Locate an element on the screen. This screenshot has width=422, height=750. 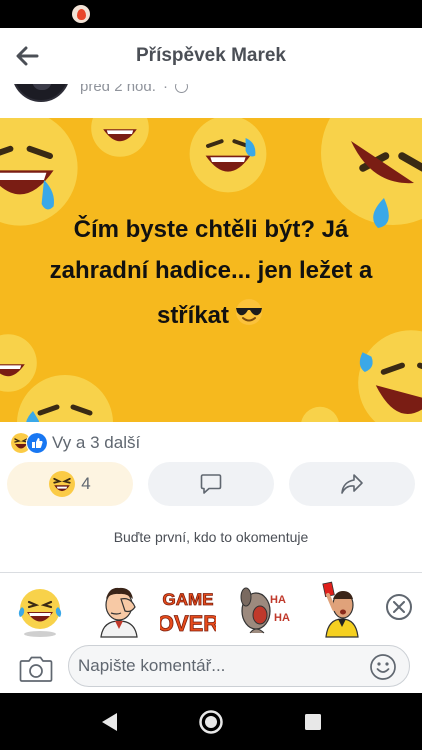
nav-recent-square-icon is located at coordinates (313, 722).